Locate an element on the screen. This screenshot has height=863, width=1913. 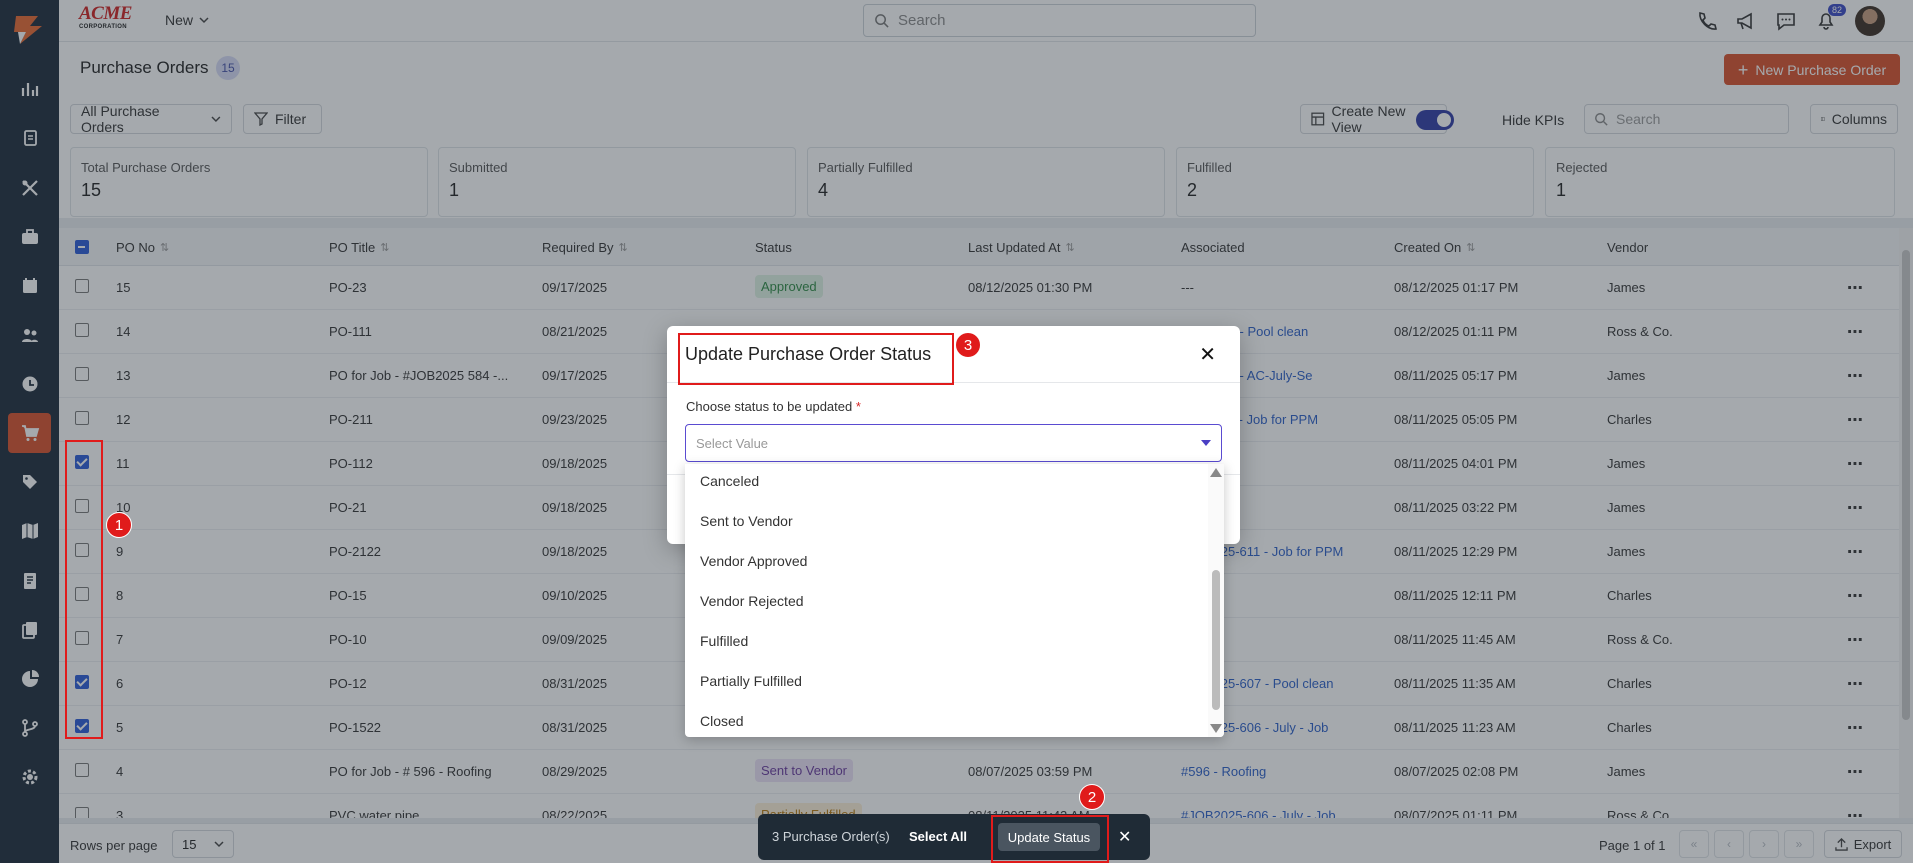
annotation-box-modal-title is located at coordinates (816, 359).